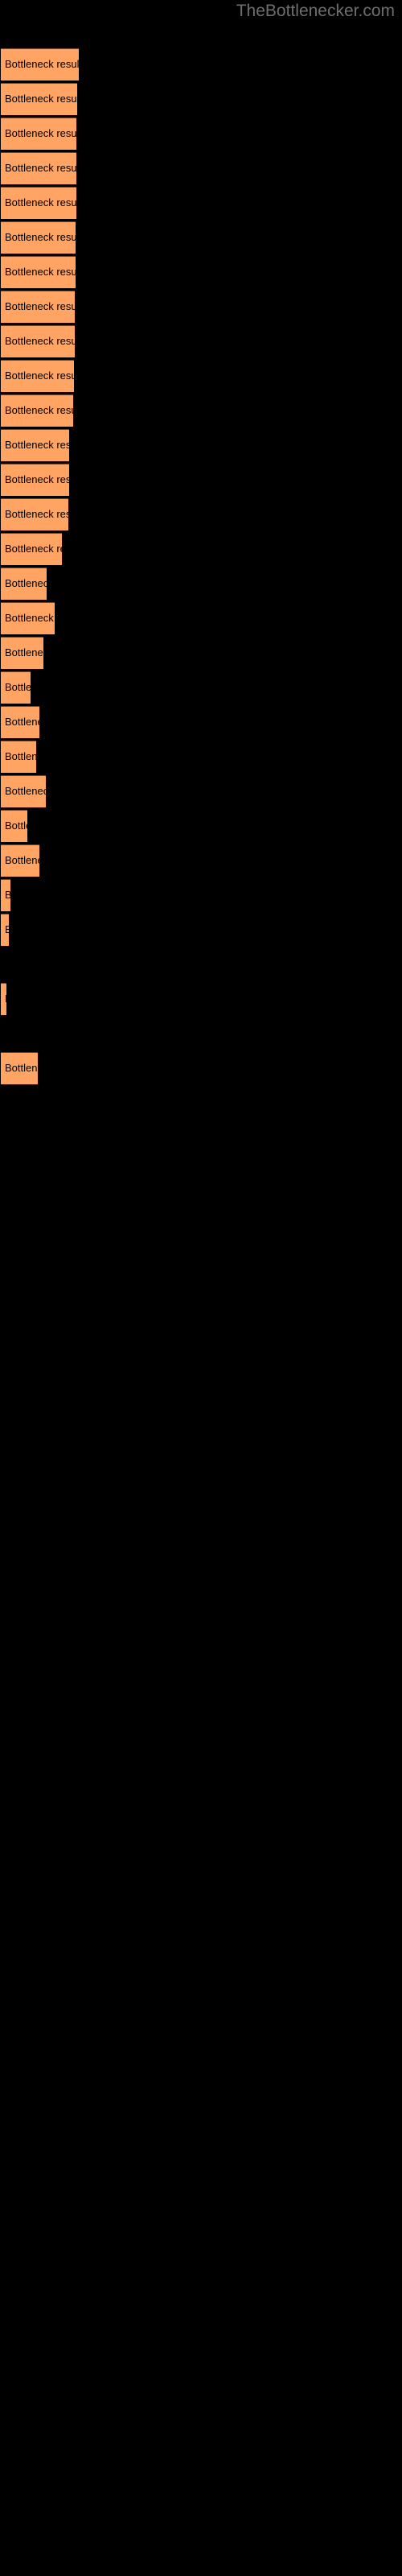  Describe the element at coordinates (315, 11) in the screenshot. I see `site-watermark: TheBottlenecker.com` at that location.